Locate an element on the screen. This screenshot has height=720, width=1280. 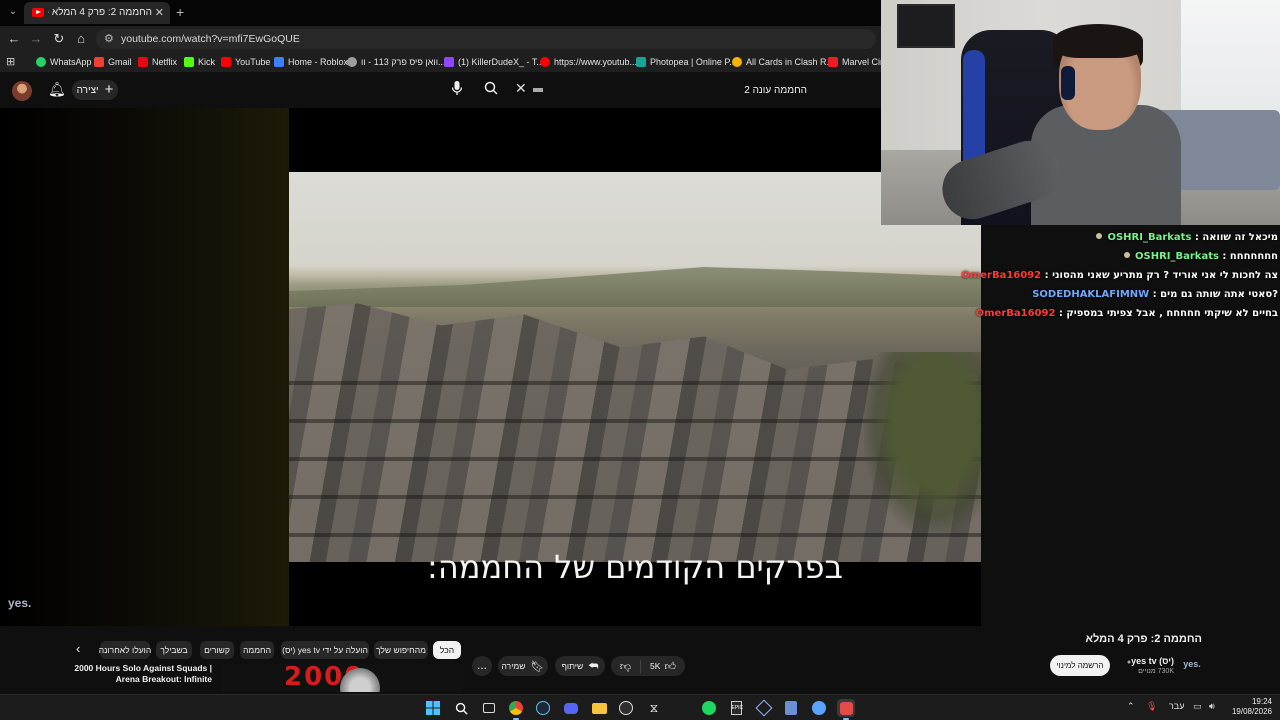
taskbar-clock: 19:24 19/08/2026 is located at coordinates (1248, 707).